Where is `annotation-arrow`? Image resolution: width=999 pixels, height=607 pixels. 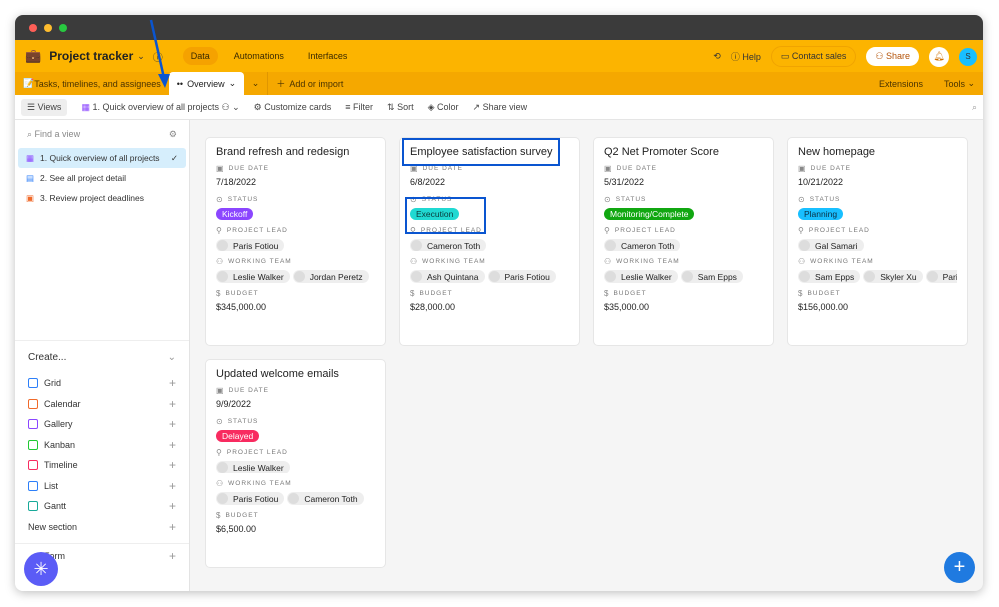 annotation-arrow is located at coordinates (159, 53).